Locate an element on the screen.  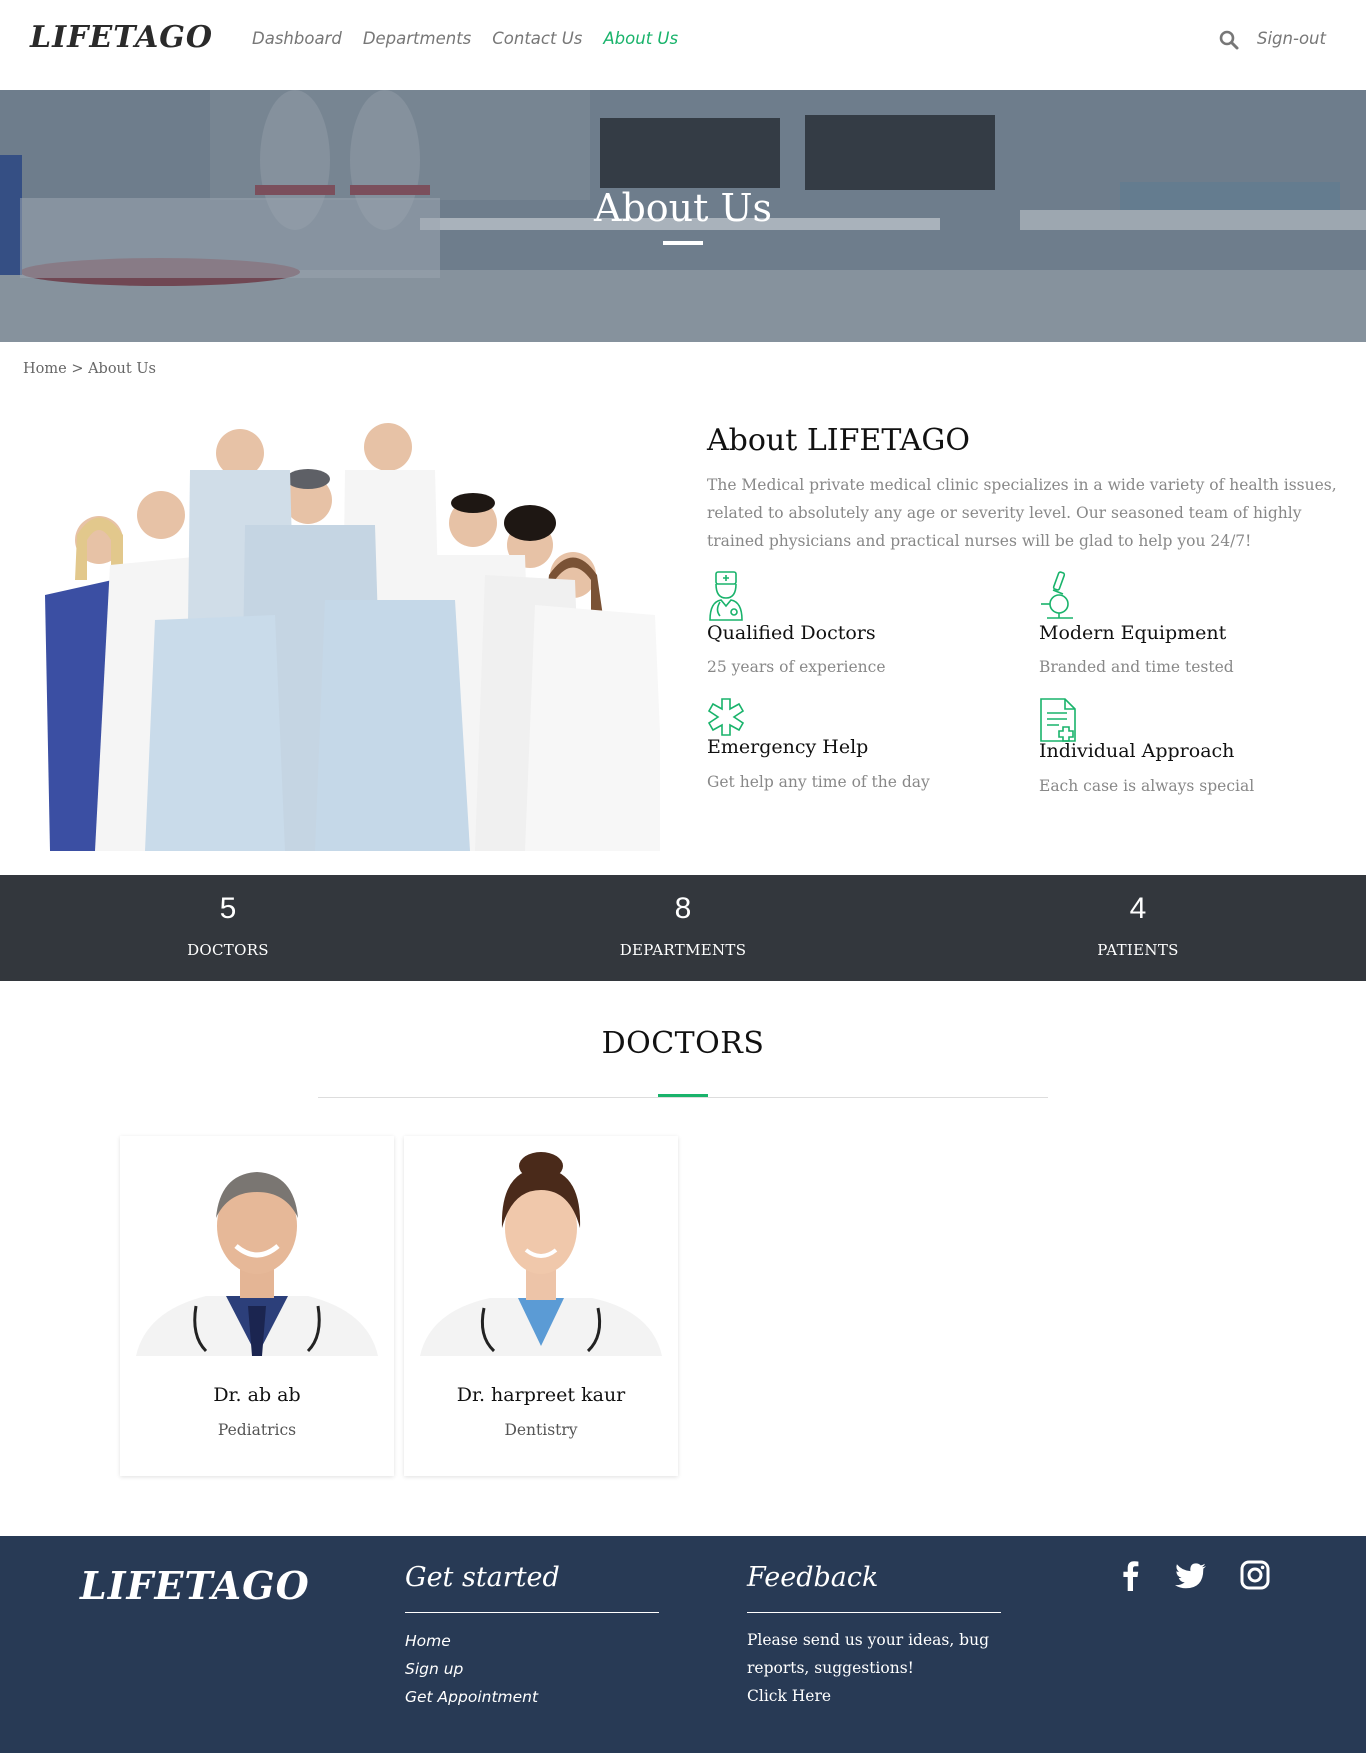
hero-title: About Us is located at coordinates (683, 208).